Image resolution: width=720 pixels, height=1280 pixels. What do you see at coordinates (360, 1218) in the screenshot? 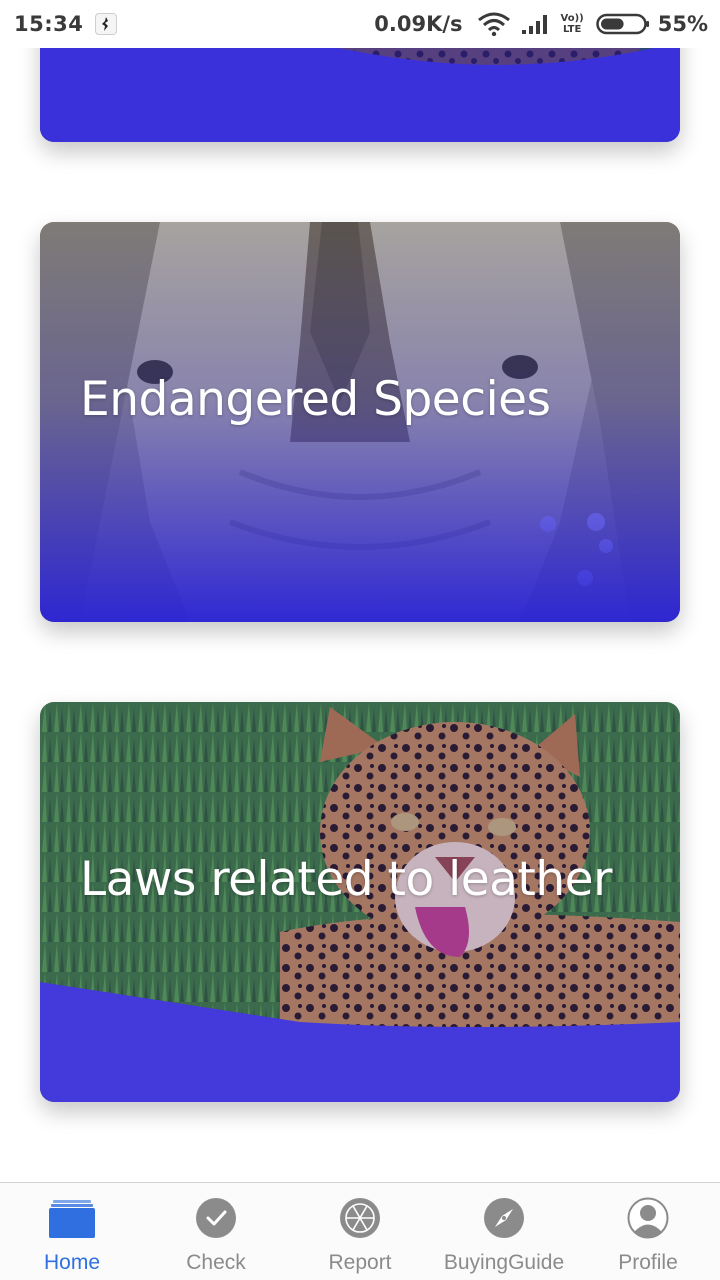
I see `report-icon` at bounding box center [360, 1218].